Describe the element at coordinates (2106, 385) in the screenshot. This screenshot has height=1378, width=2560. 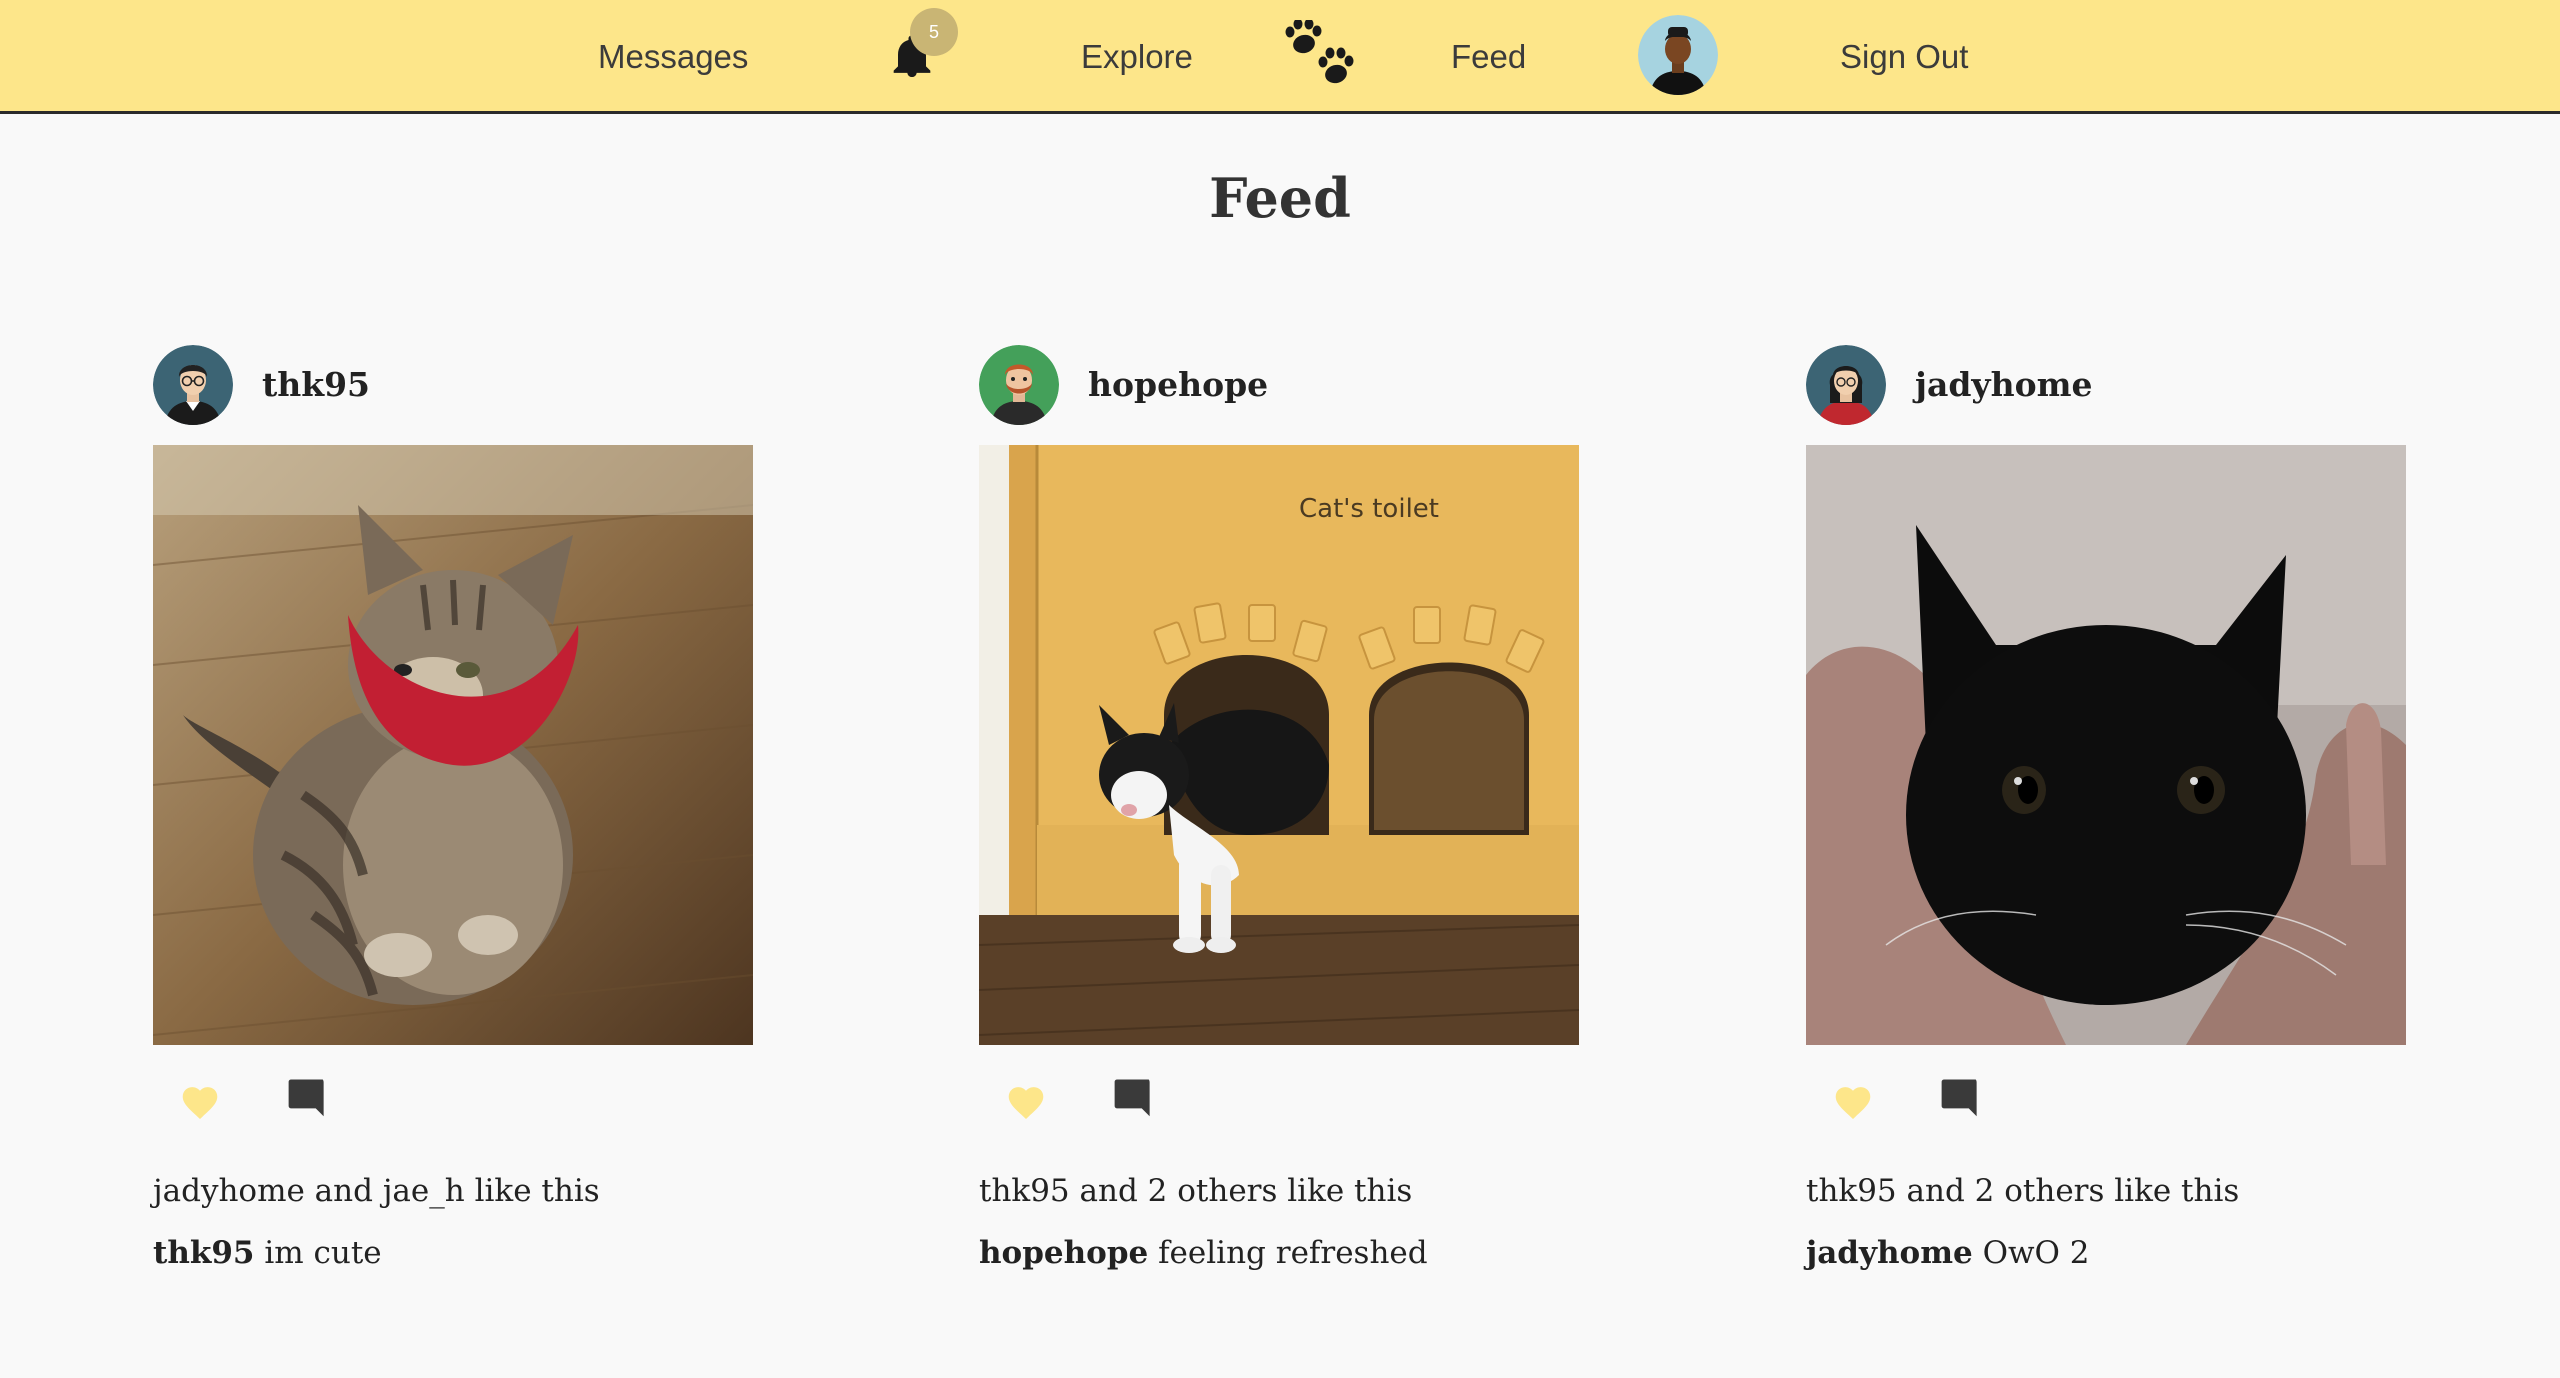
I see `post-header: jadyhome` at that location.